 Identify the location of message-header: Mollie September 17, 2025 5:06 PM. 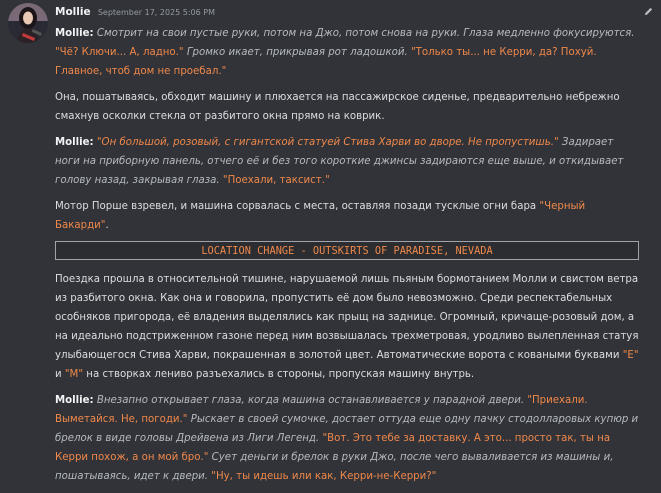
(135, 12).